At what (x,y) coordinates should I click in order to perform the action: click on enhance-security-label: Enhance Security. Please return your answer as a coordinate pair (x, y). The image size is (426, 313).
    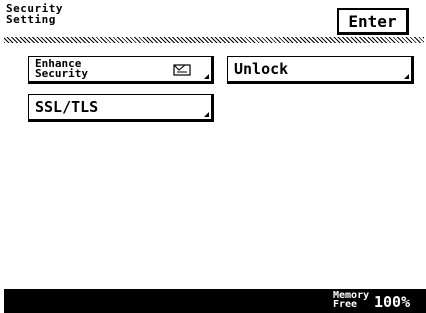
    Looking at the image, I should click on (61, 68).